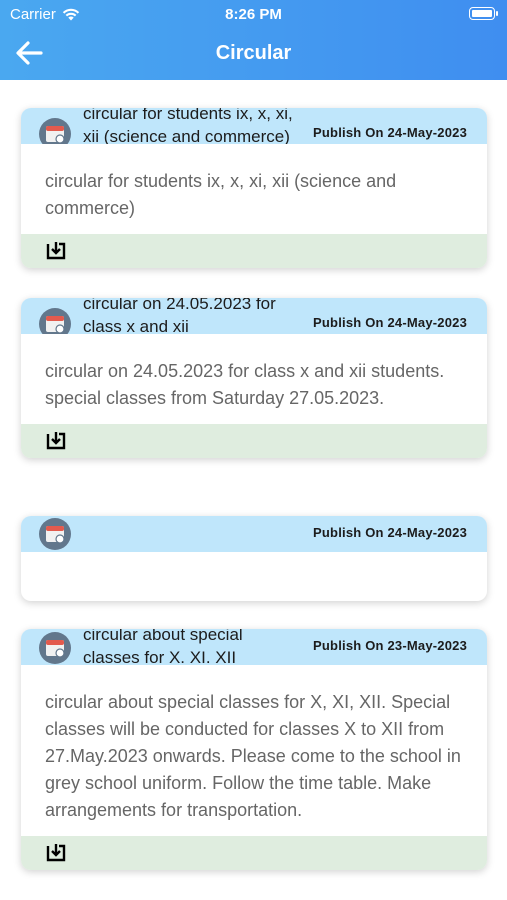 The height and width of the screenshot is (900, 507). I want to click on status-time: 8:26 PM, so click(253, 14).